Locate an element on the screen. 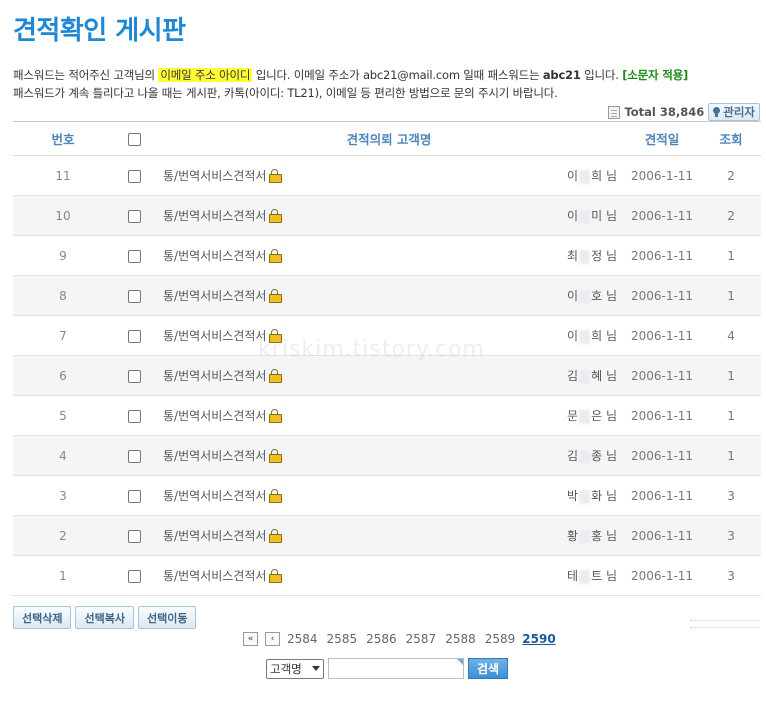 The height and width of the screenshot is (702, 766). row-customer: 황홍 님 is located at coordinates (559, 535).